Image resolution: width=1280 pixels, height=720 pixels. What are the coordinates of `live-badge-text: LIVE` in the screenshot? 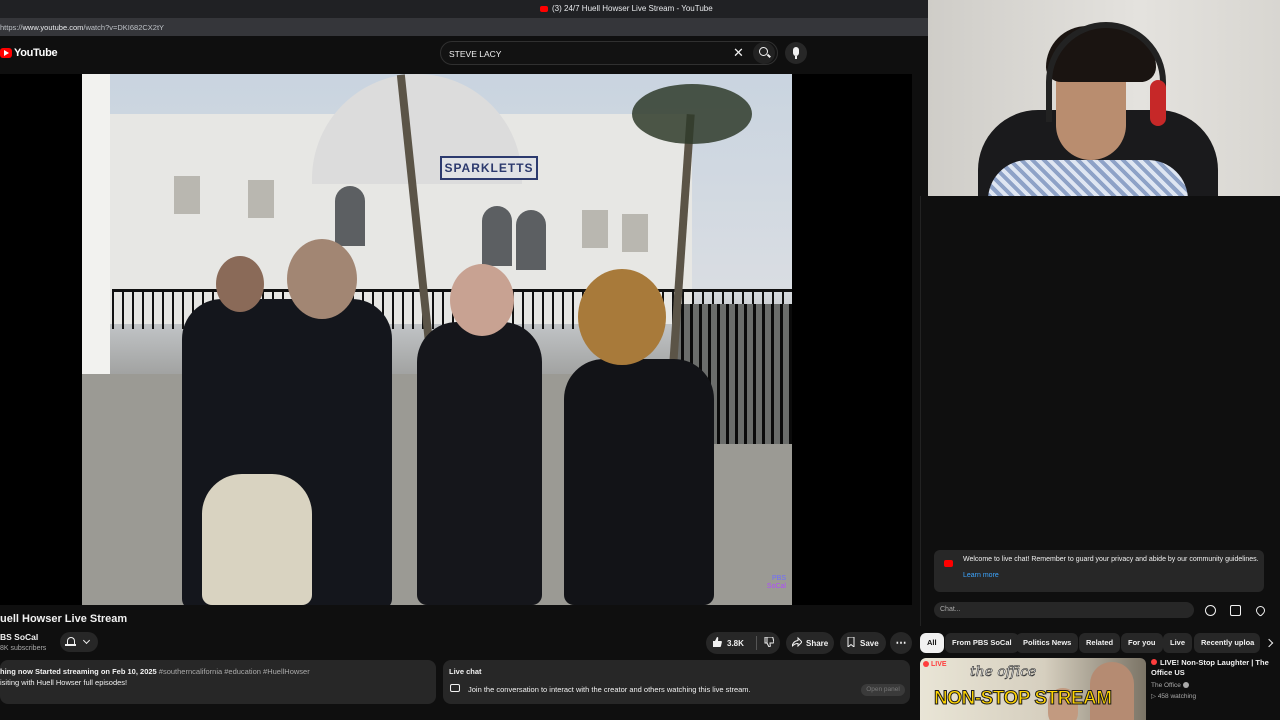 It's located at (939, 664).